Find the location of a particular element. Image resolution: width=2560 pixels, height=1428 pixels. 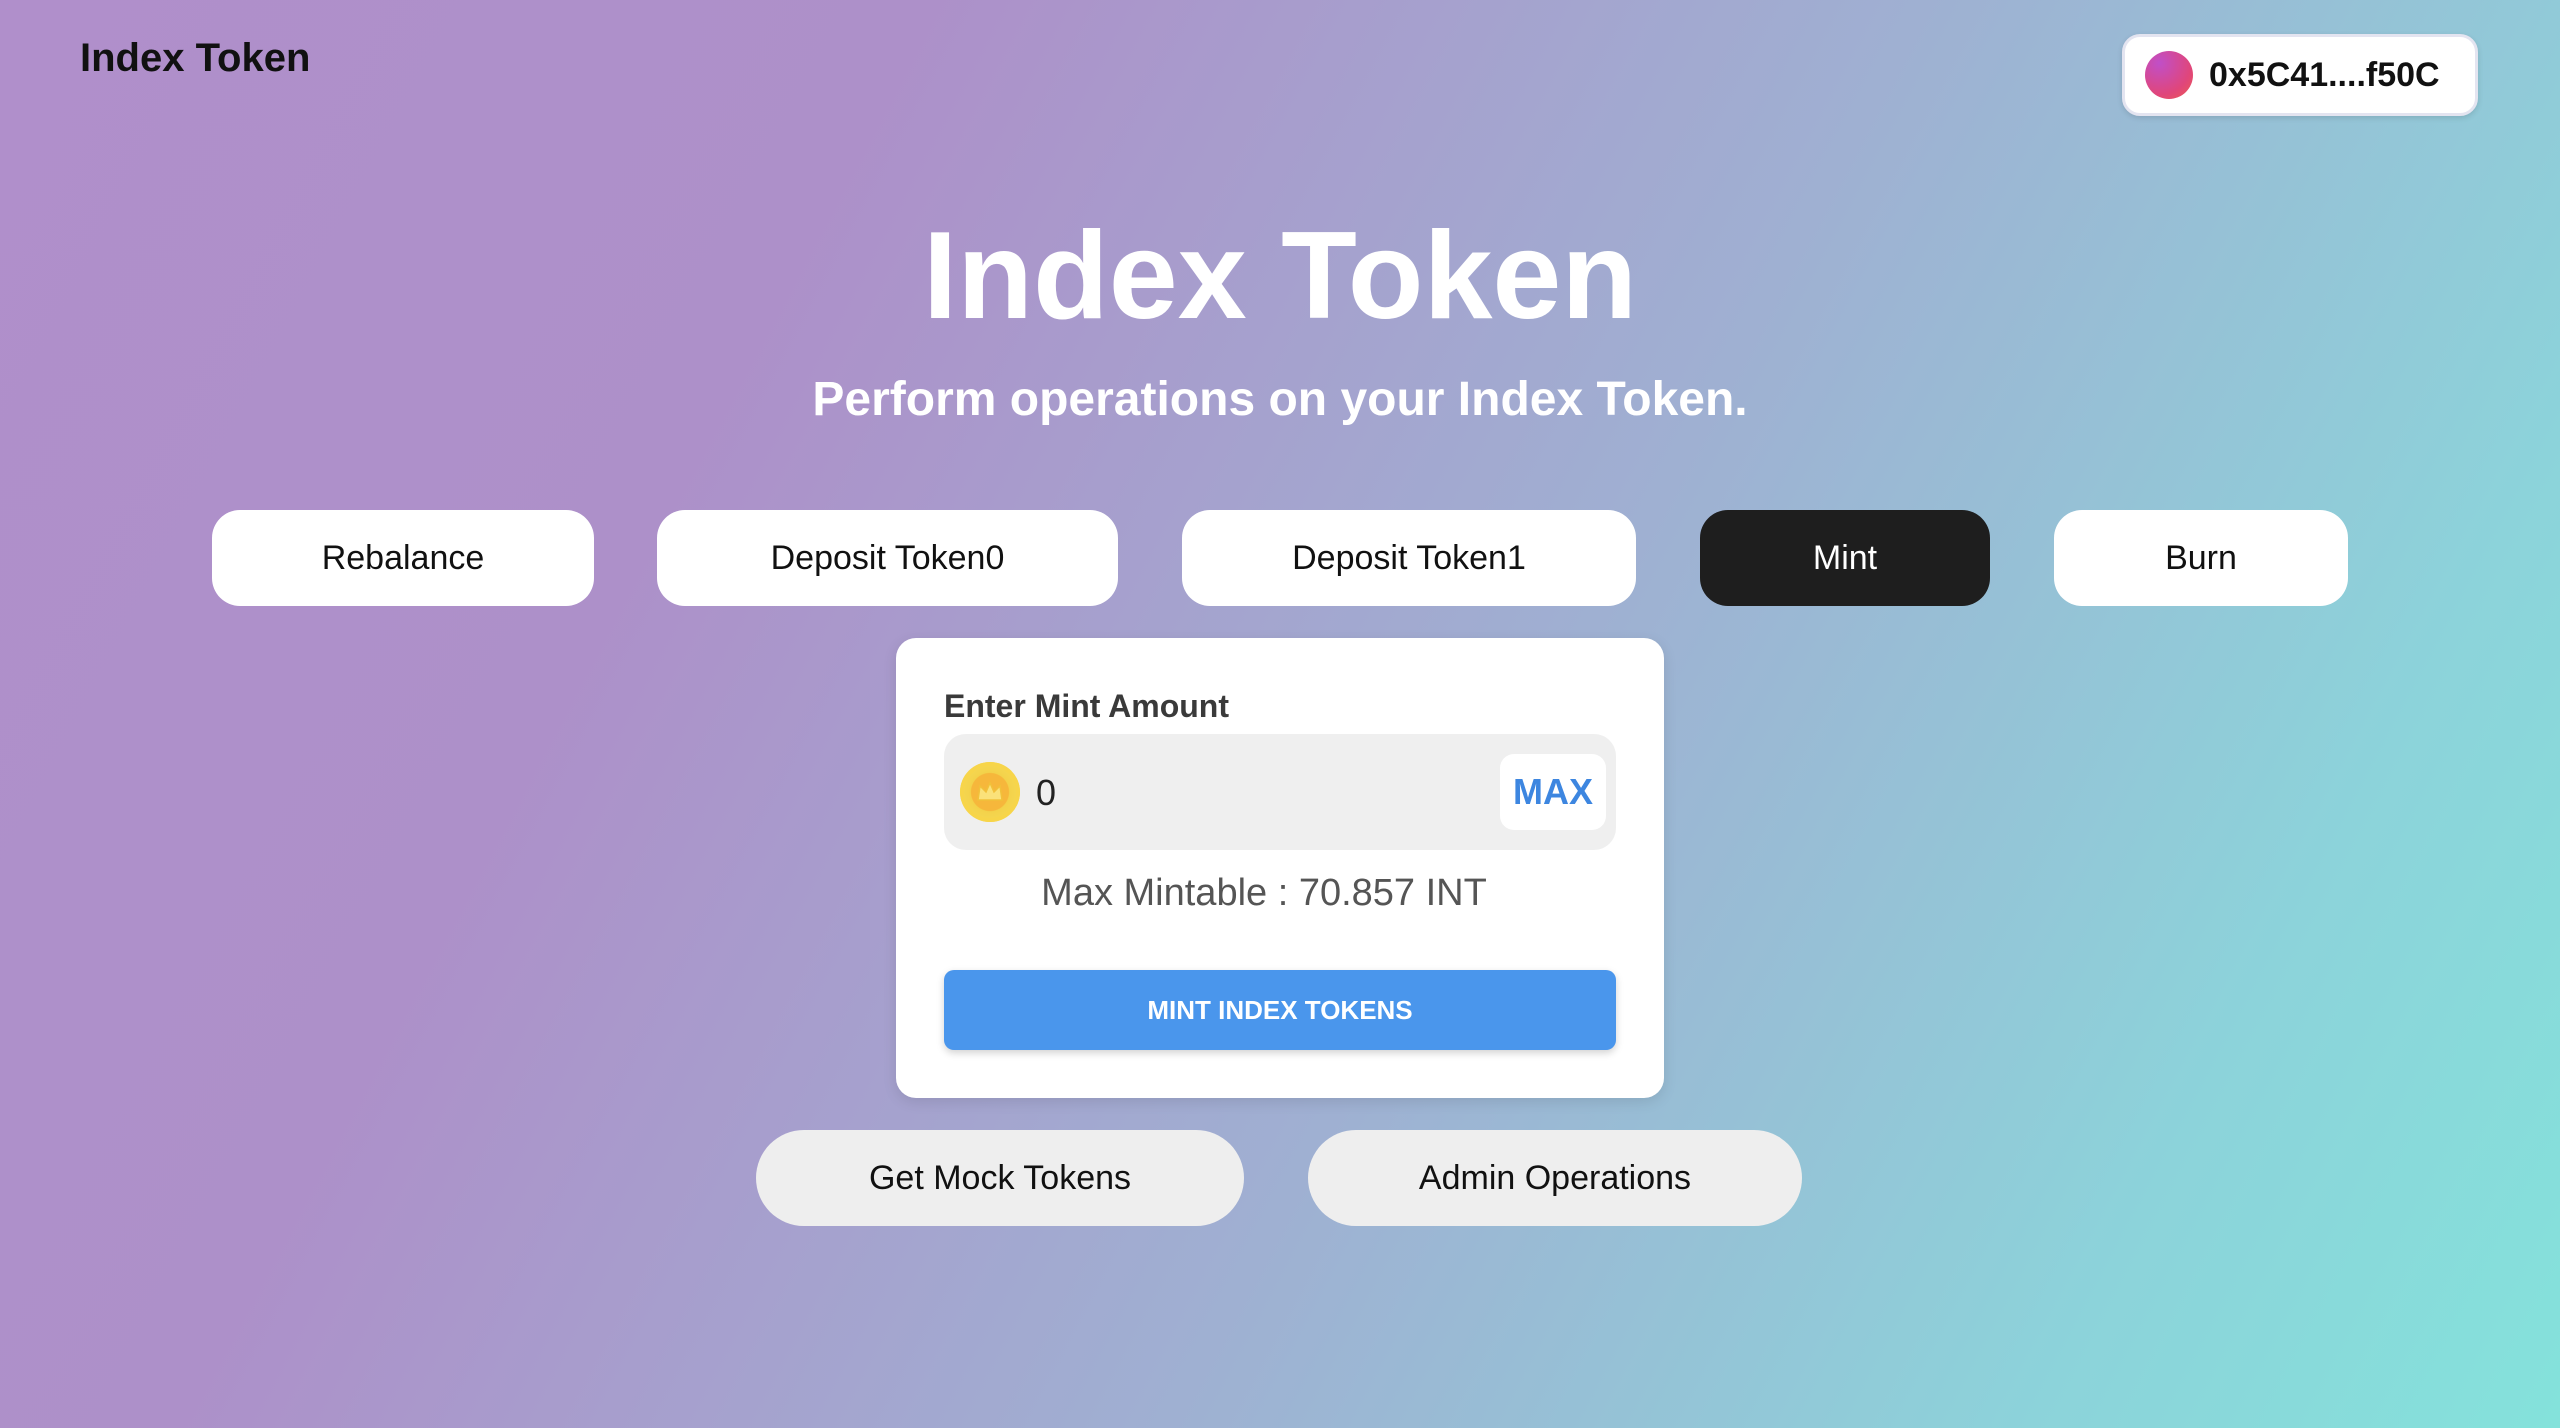

tab-rebalance: Rebalance is located at coordinates (403, 558).